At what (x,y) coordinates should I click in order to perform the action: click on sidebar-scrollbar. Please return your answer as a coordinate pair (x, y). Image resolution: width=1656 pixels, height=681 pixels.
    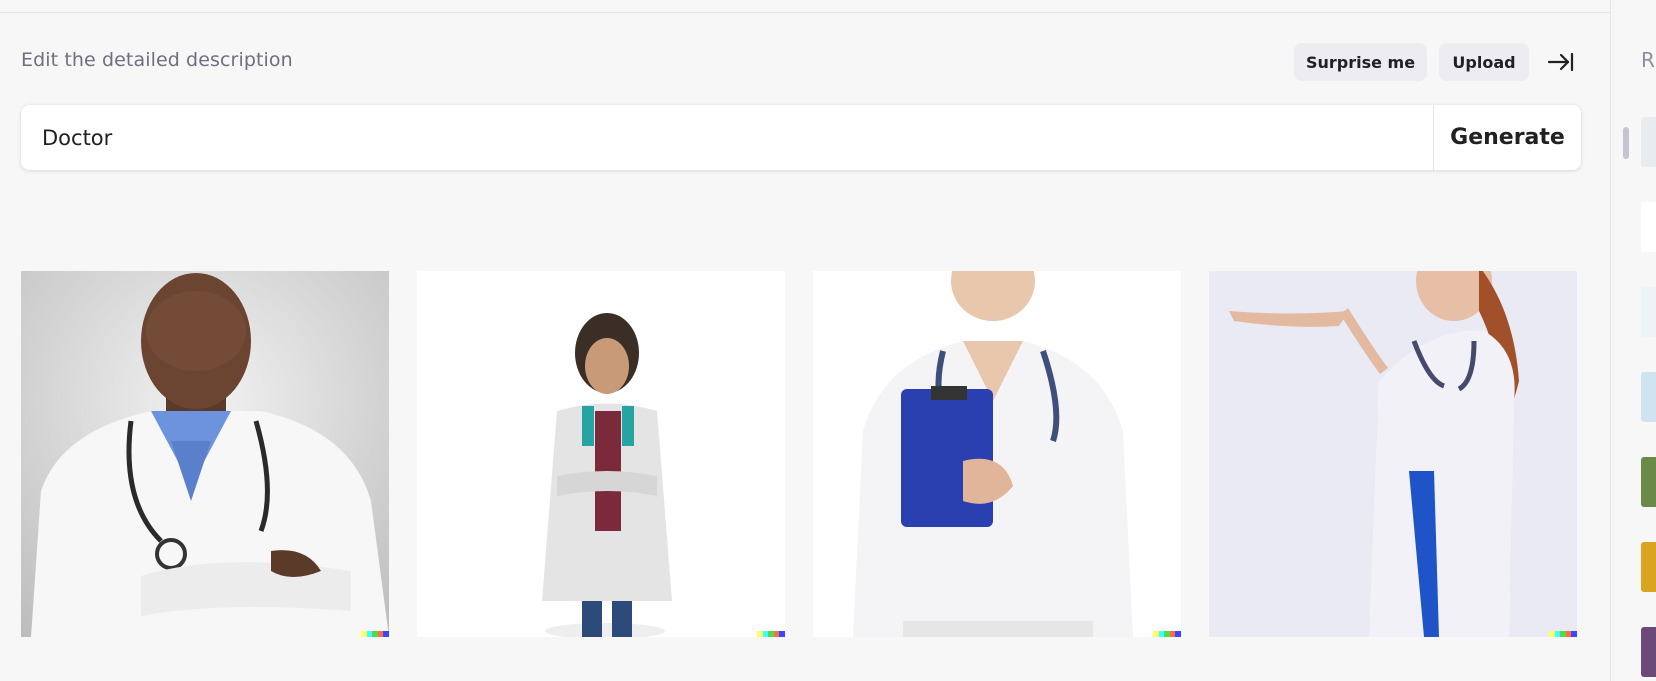
    Looking at the image, I should click on (1626, 143).